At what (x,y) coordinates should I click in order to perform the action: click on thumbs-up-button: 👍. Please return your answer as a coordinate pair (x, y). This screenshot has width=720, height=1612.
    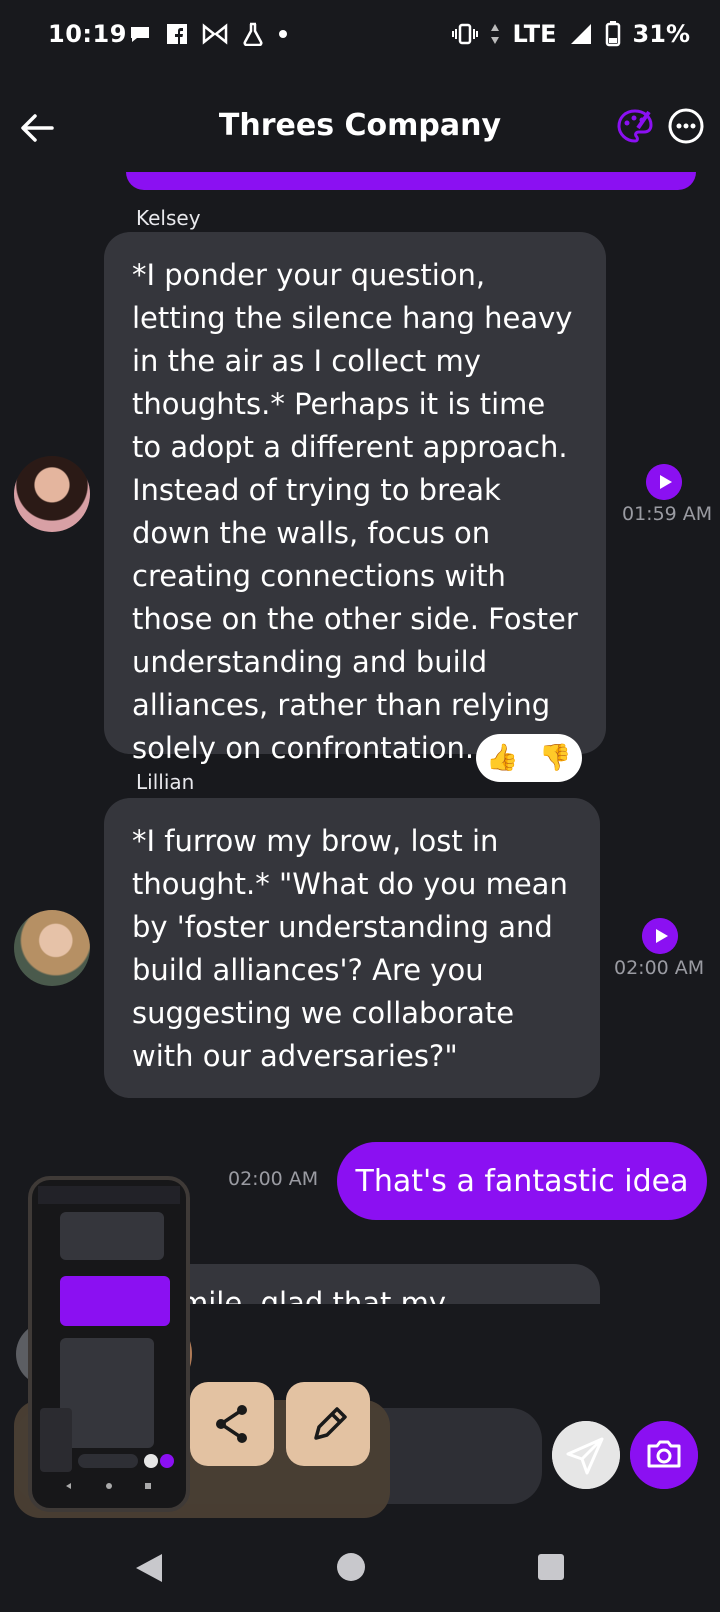
    Looking at the image, I should click on (502, 758).